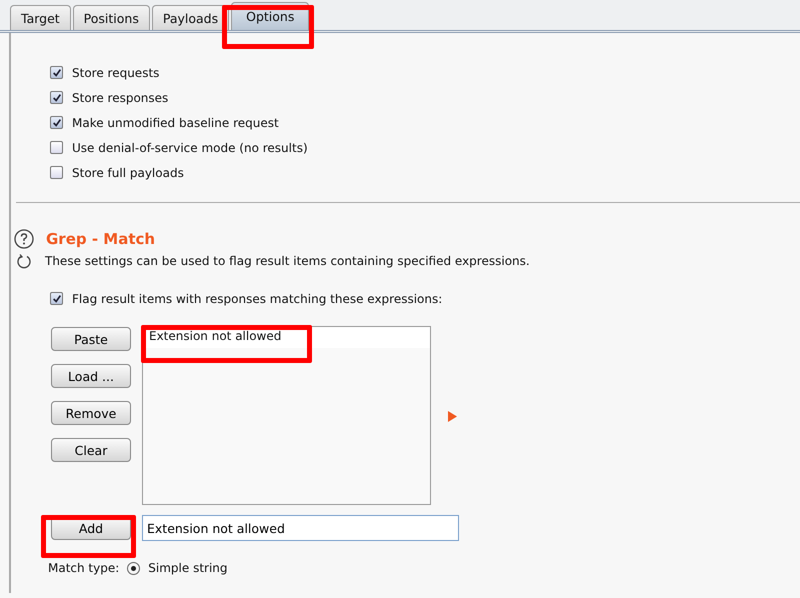  What do you see at coordinates (101, 239) in the screenshot?
I see `section-title: Grep - Match` at bounding box center [101, 239].